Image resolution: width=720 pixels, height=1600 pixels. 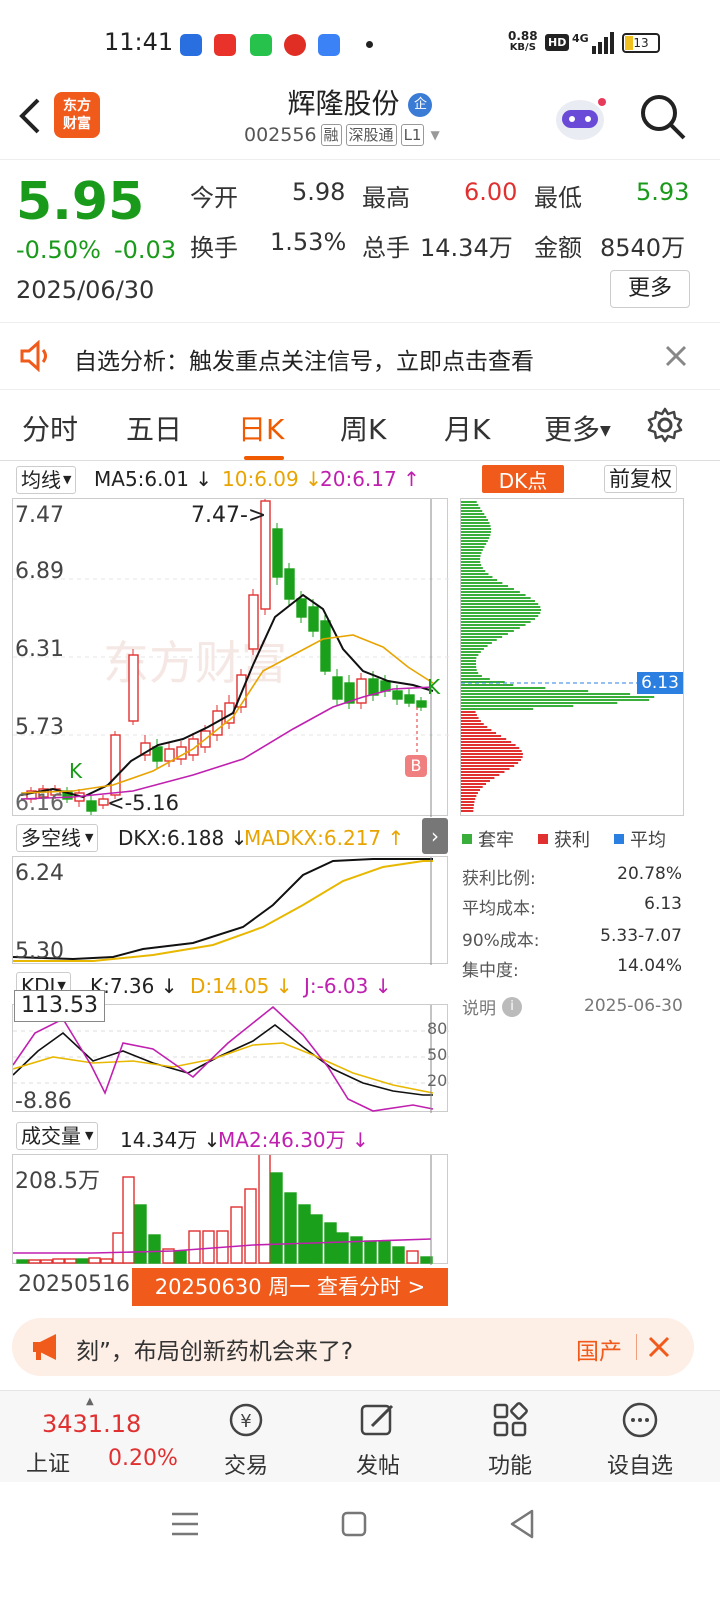 What do you see at coordinates (663, 117) in the screenshot?
I see `search-icon` at bounding box center [663, 117].